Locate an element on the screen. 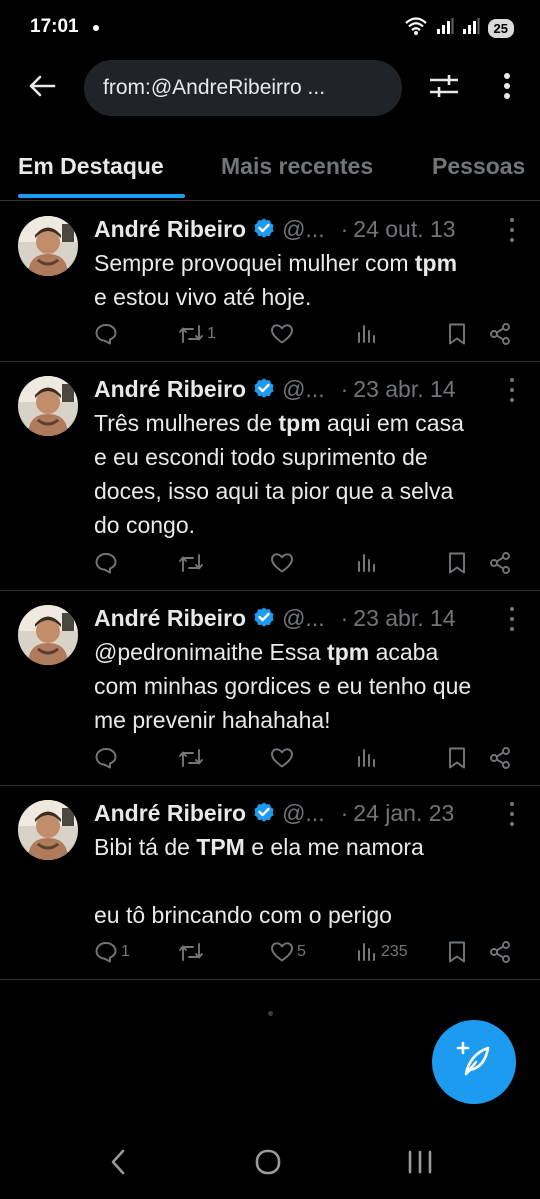  more-options-button is located at coordinates (507, 88).